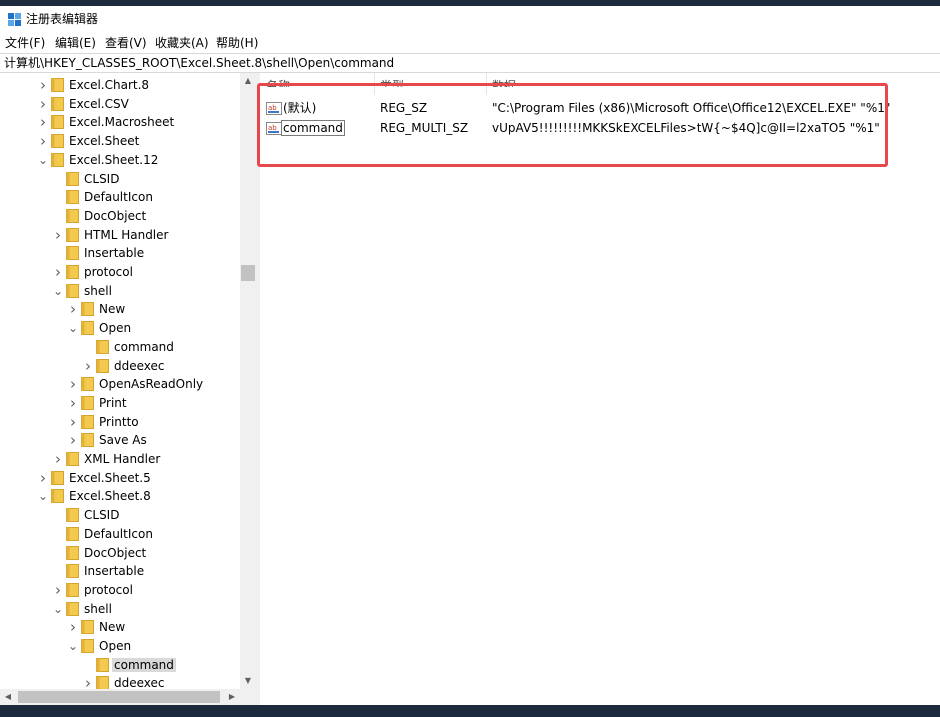  Describe the element at coordinates (248, 681) in the screenshot. I see `scroll-down-arrow-icon: ▼` at that location.